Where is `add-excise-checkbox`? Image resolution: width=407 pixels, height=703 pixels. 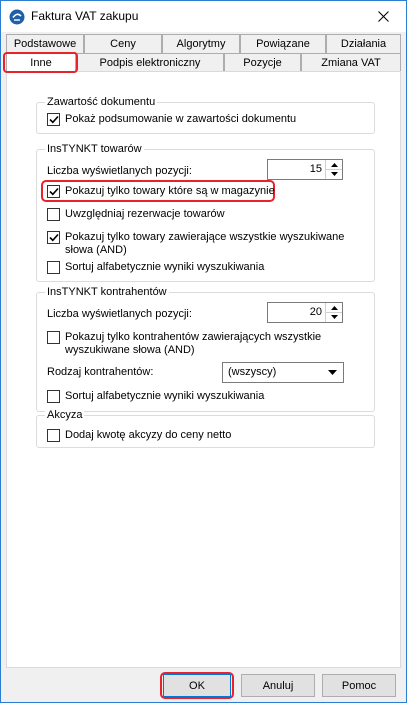
add-excise-checkbox is located at coordinates (53, 435).